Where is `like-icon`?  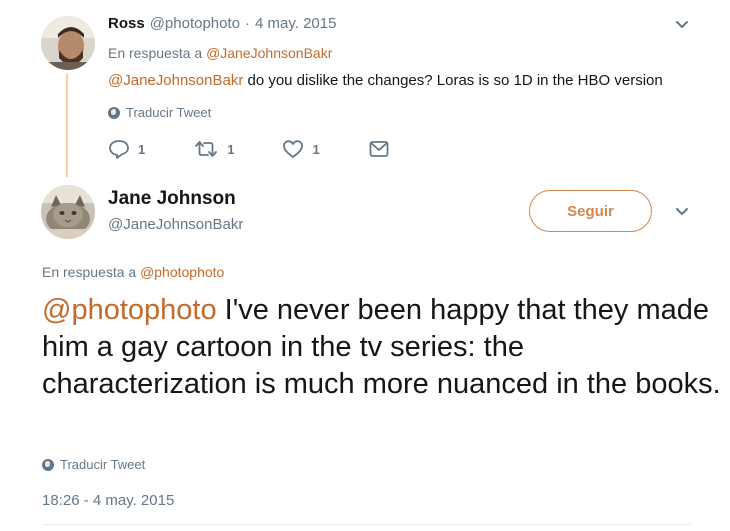
like-icon is located at coordinates (293, 149).